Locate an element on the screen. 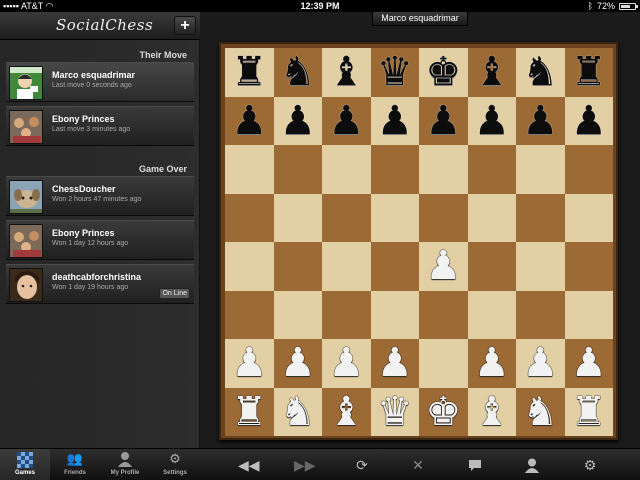 Image resolution: width=640 pixels, height=480 pixels. tab-settings: ⚙ Settings is located at coordinates (175, 464).